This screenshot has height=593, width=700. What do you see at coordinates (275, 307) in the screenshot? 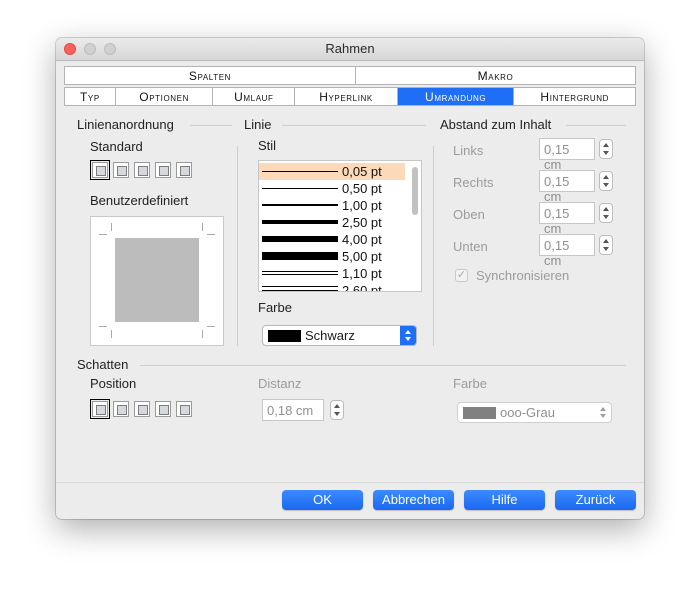
I see `line-color-label: Farbe` at bounding box center [275, 307].